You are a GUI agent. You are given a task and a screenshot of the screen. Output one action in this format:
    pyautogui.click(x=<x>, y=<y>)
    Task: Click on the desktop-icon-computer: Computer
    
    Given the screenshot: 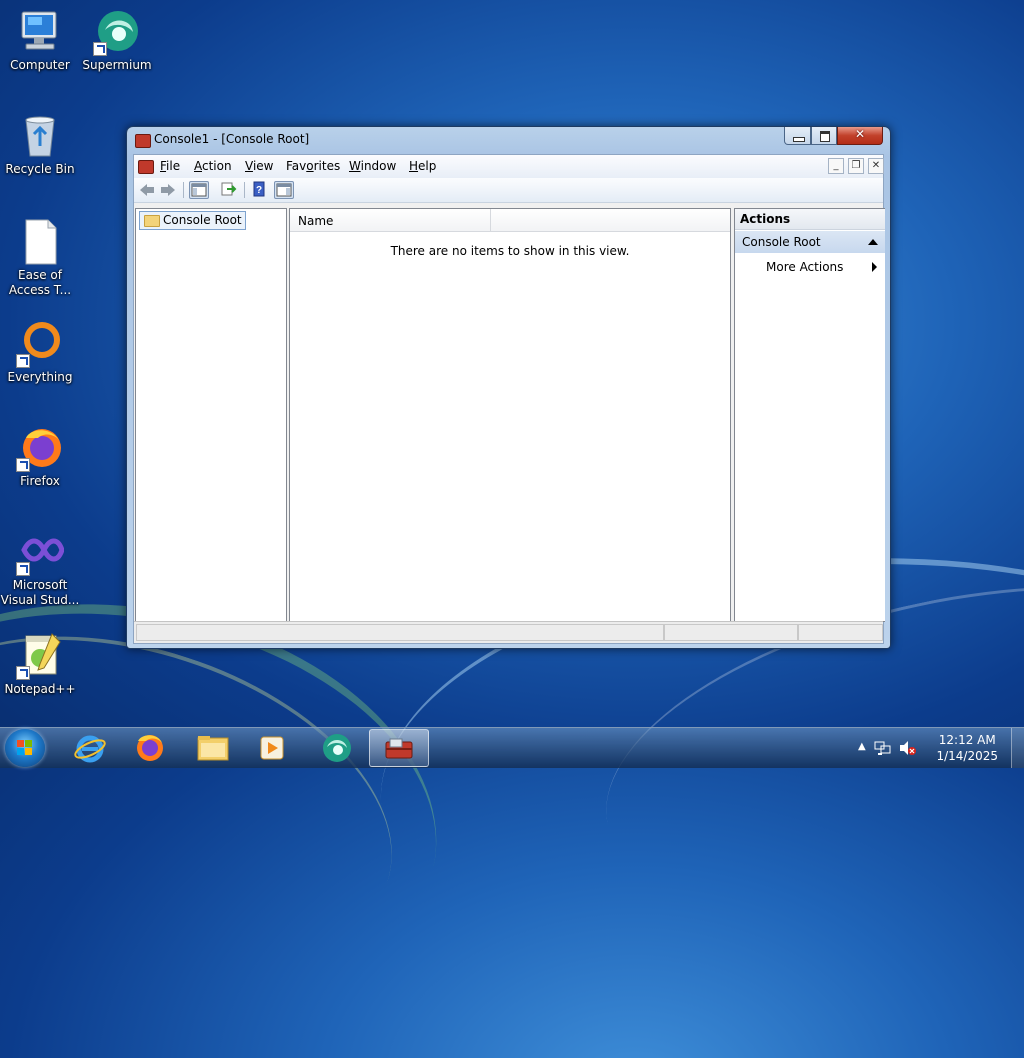 What is the action you would take?
    pyautogui.click(x=40, y=40)
    